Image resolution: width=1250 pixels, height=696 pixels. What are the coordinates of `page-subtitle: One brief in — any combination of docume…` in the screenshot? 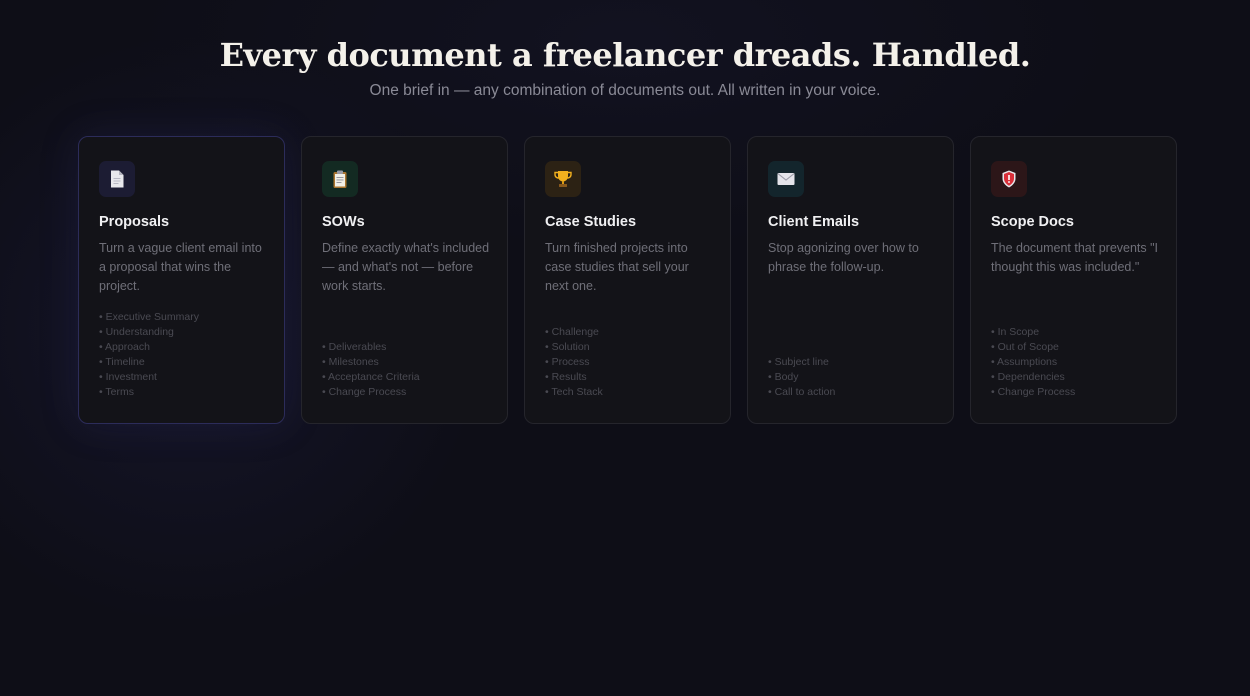 It's located at (625, 90).